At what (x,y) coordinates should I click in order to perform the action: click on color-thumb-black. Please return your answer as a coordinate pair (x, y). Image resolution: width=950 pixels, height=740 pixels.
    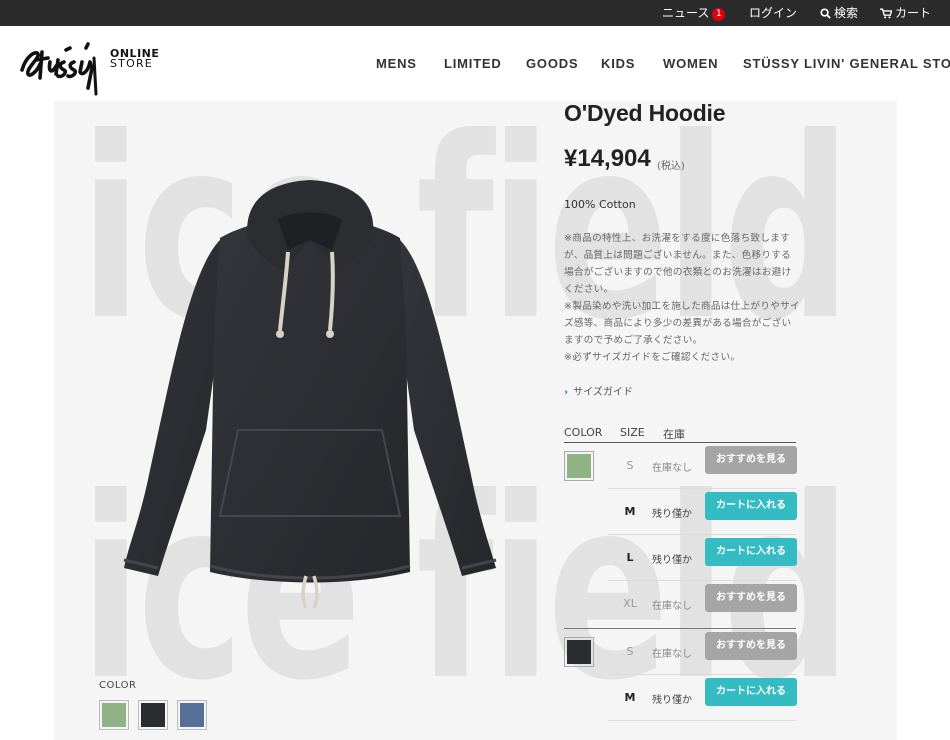
    Looking at the image, I should click on (153, 715).